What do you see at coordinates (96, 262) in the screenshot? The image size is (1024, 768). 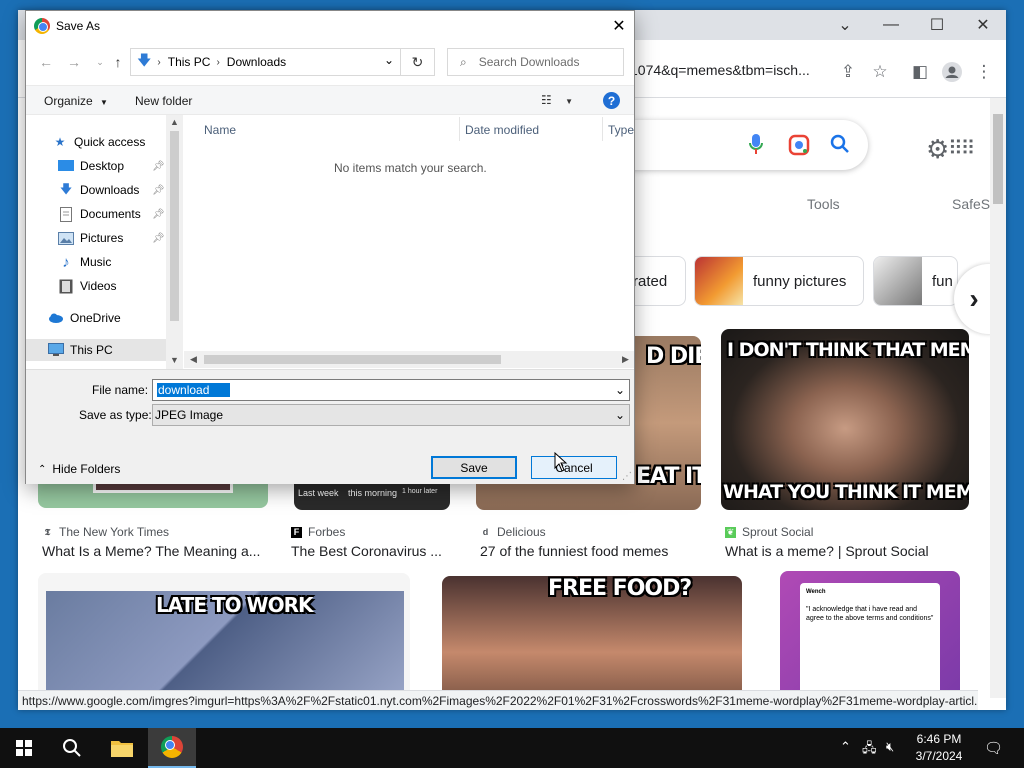 I see `nav-item-label: Music` at bounding box center [96, 262].